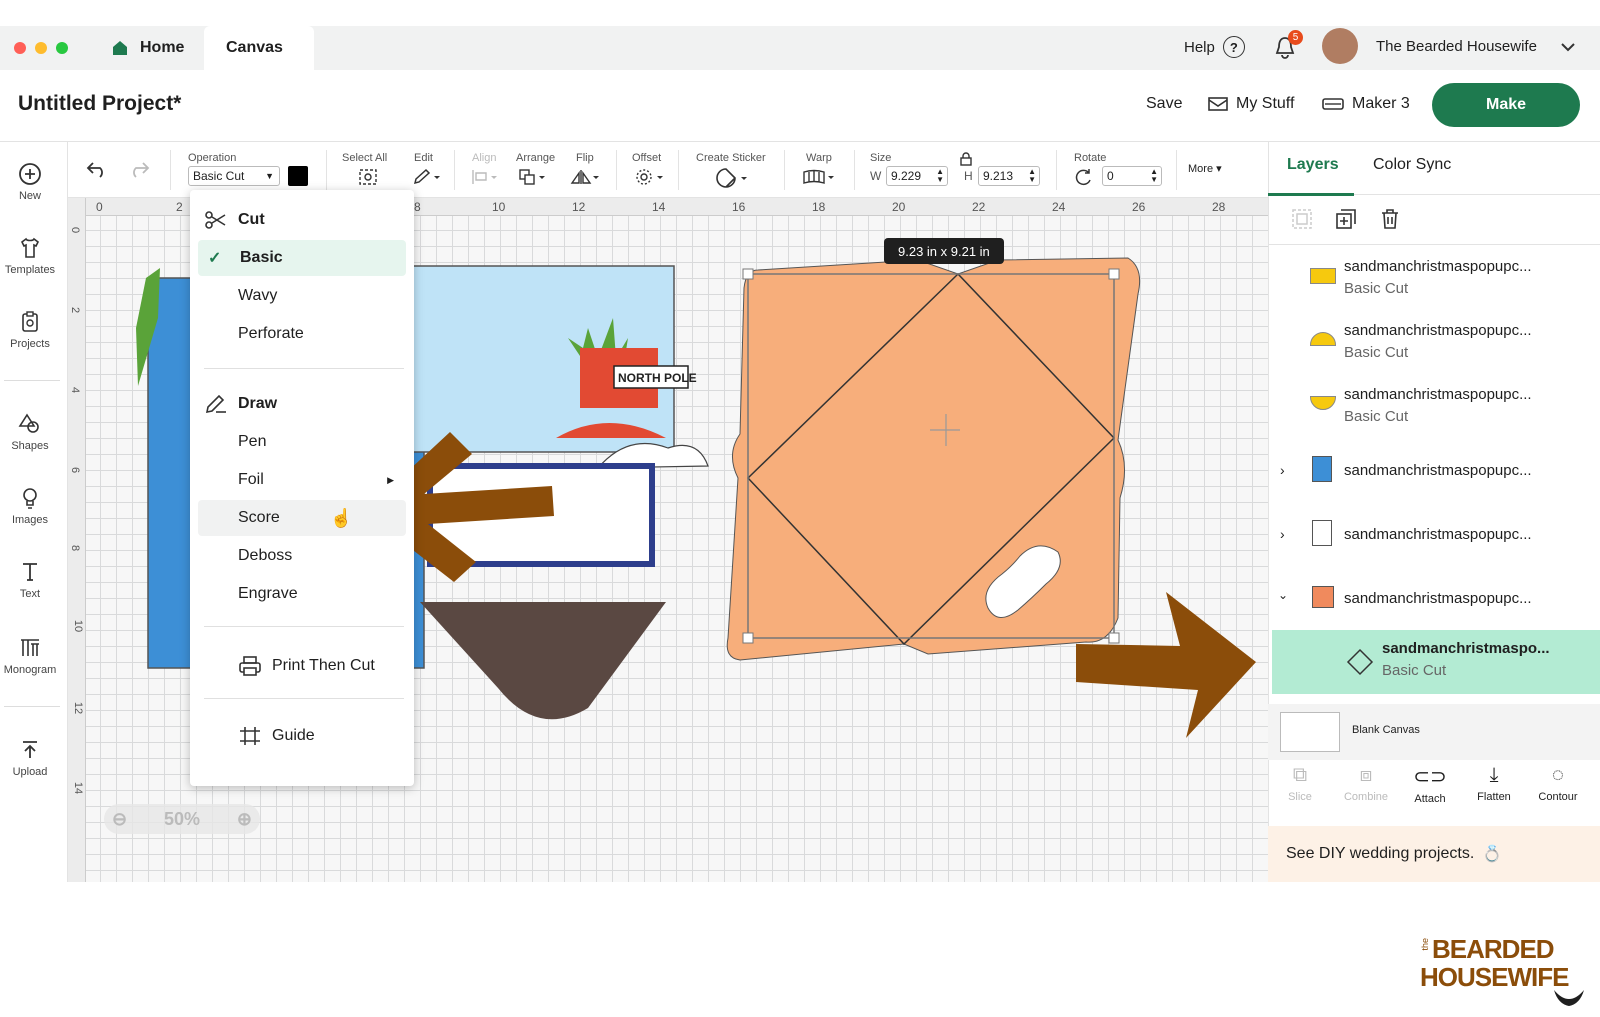  Describe the element at coordinates (1310, 732) in the screenshot. I see `canvas-color-swatch` at that location.